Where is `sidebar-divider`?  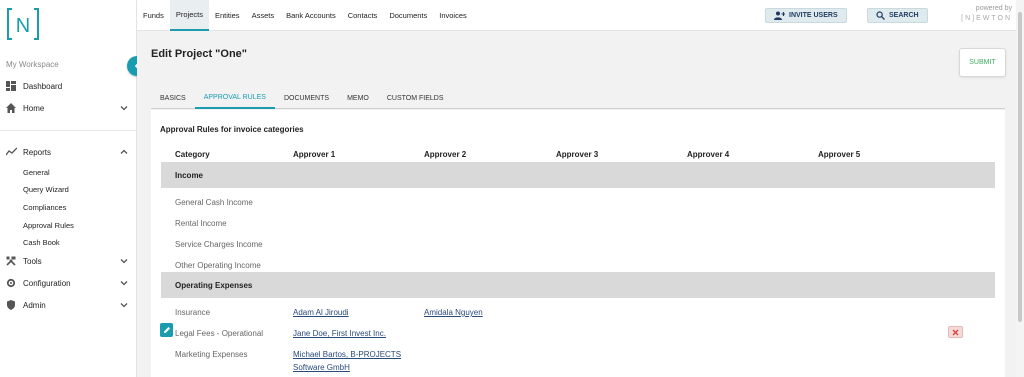 sidebar-divider is located at coordinates (68, 130).